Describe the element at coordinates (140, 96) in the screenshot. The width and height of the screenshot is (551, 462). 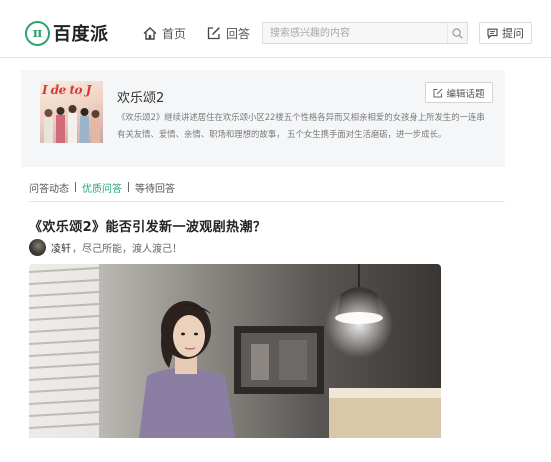
I see `topic-title: 欢乐颂2` at that location.